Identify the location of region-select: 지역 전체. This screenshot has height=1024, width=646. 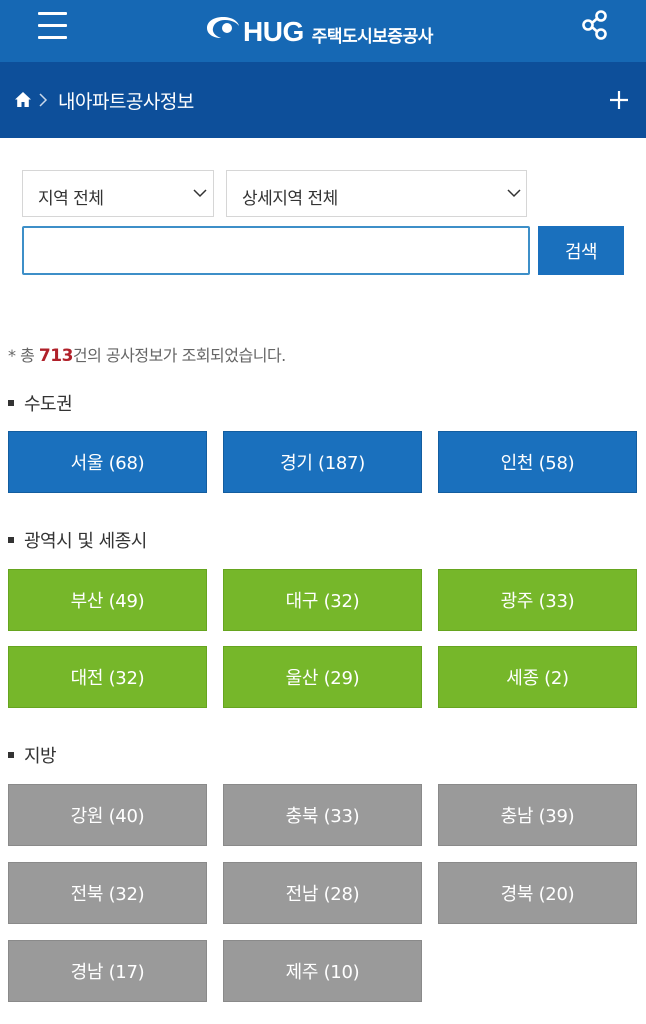
(118, 193).